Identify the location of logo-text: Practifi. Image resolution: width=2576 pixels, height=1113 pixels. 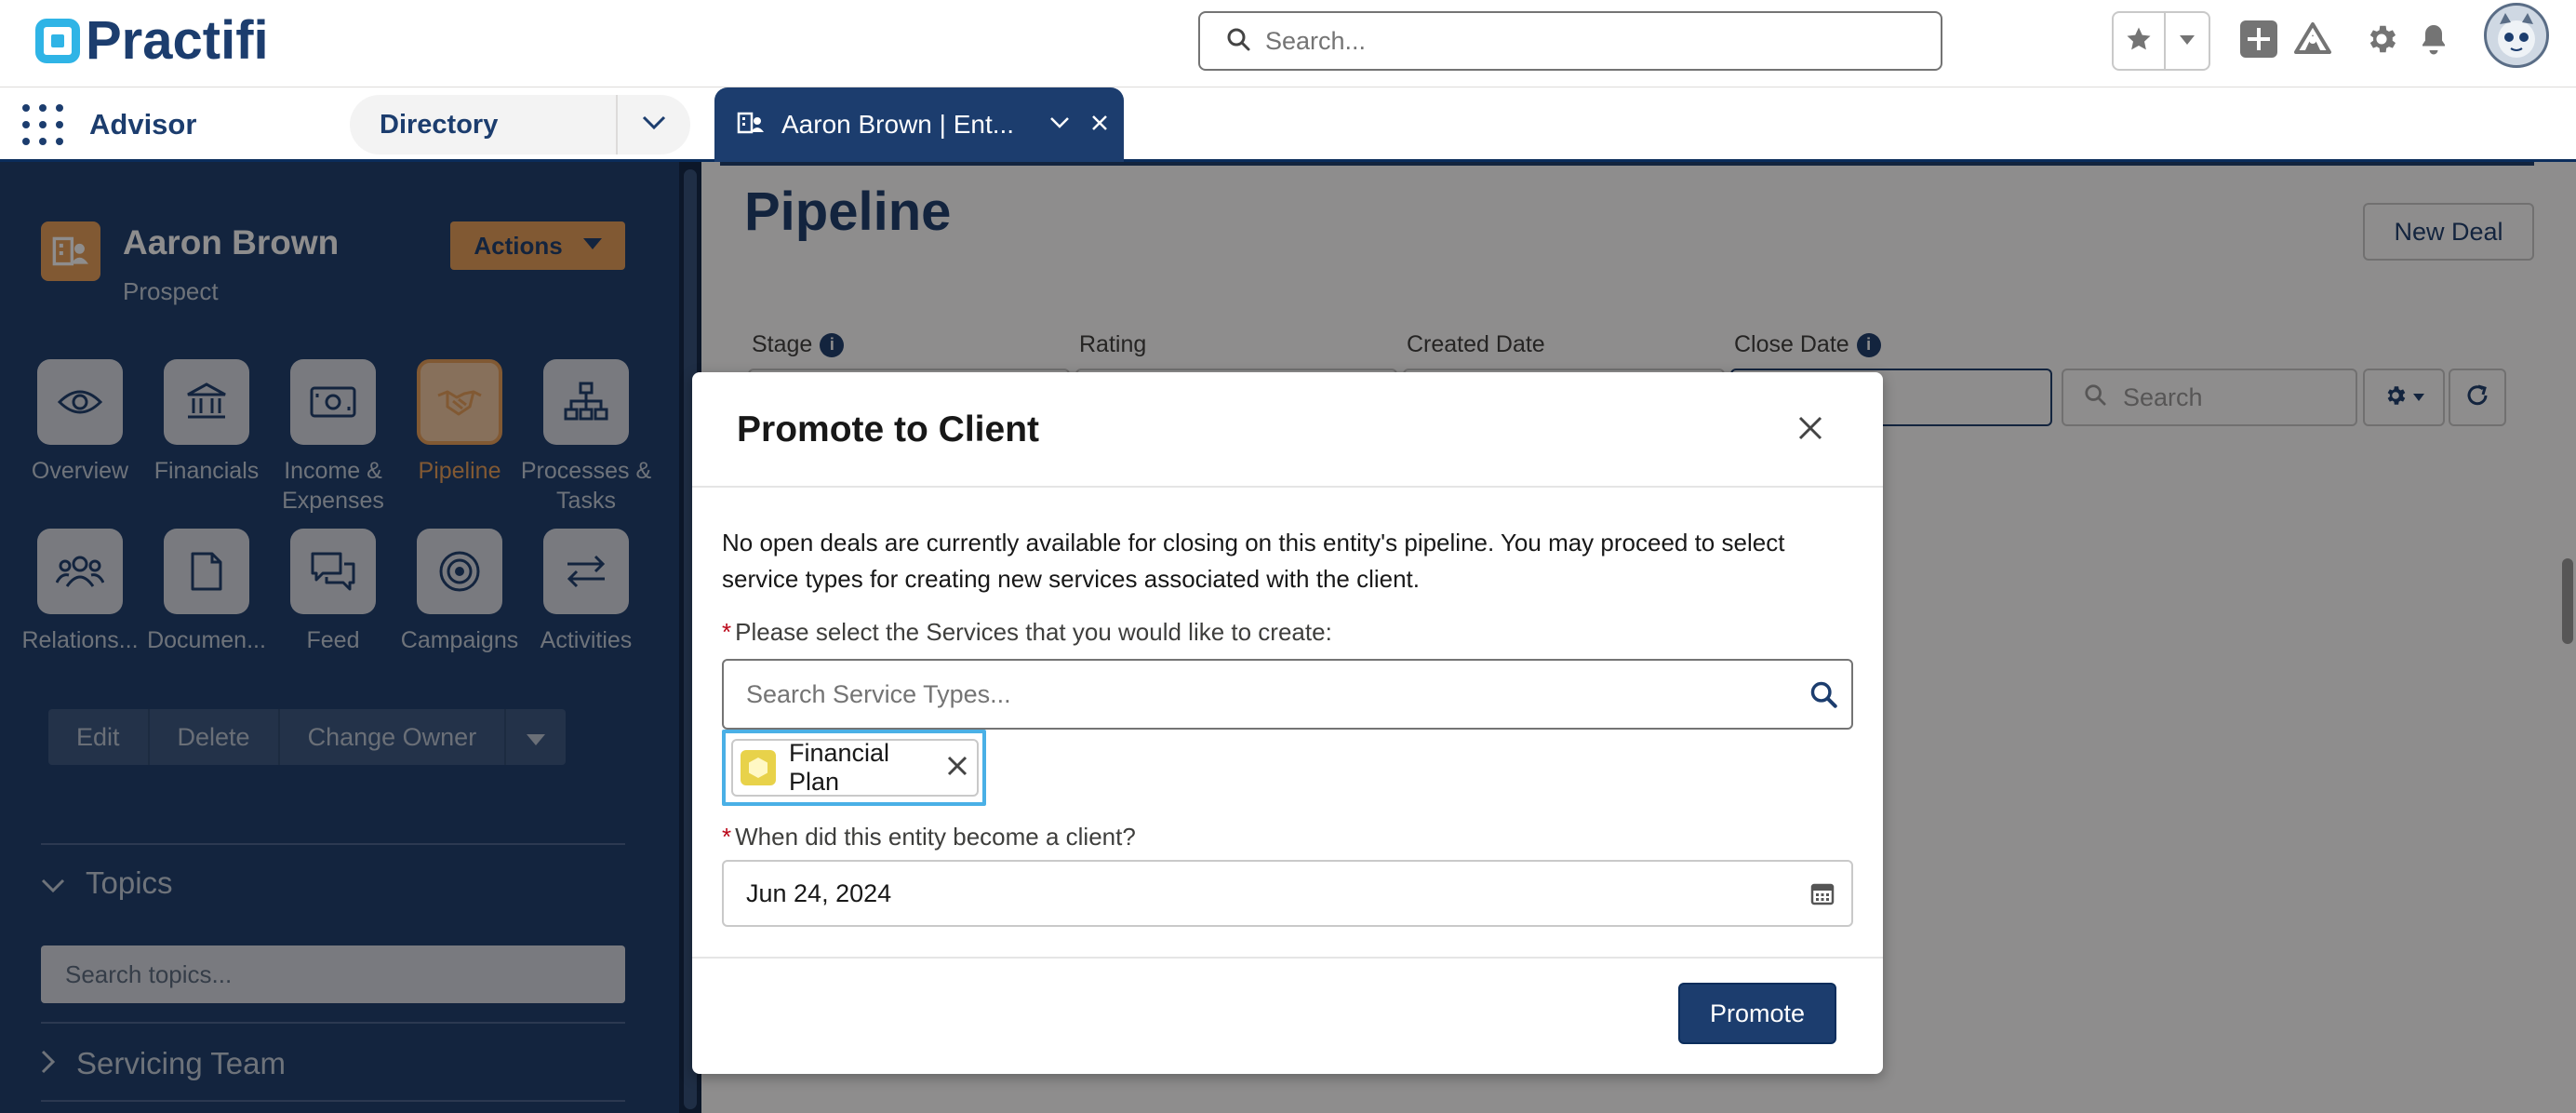
(177, 40).